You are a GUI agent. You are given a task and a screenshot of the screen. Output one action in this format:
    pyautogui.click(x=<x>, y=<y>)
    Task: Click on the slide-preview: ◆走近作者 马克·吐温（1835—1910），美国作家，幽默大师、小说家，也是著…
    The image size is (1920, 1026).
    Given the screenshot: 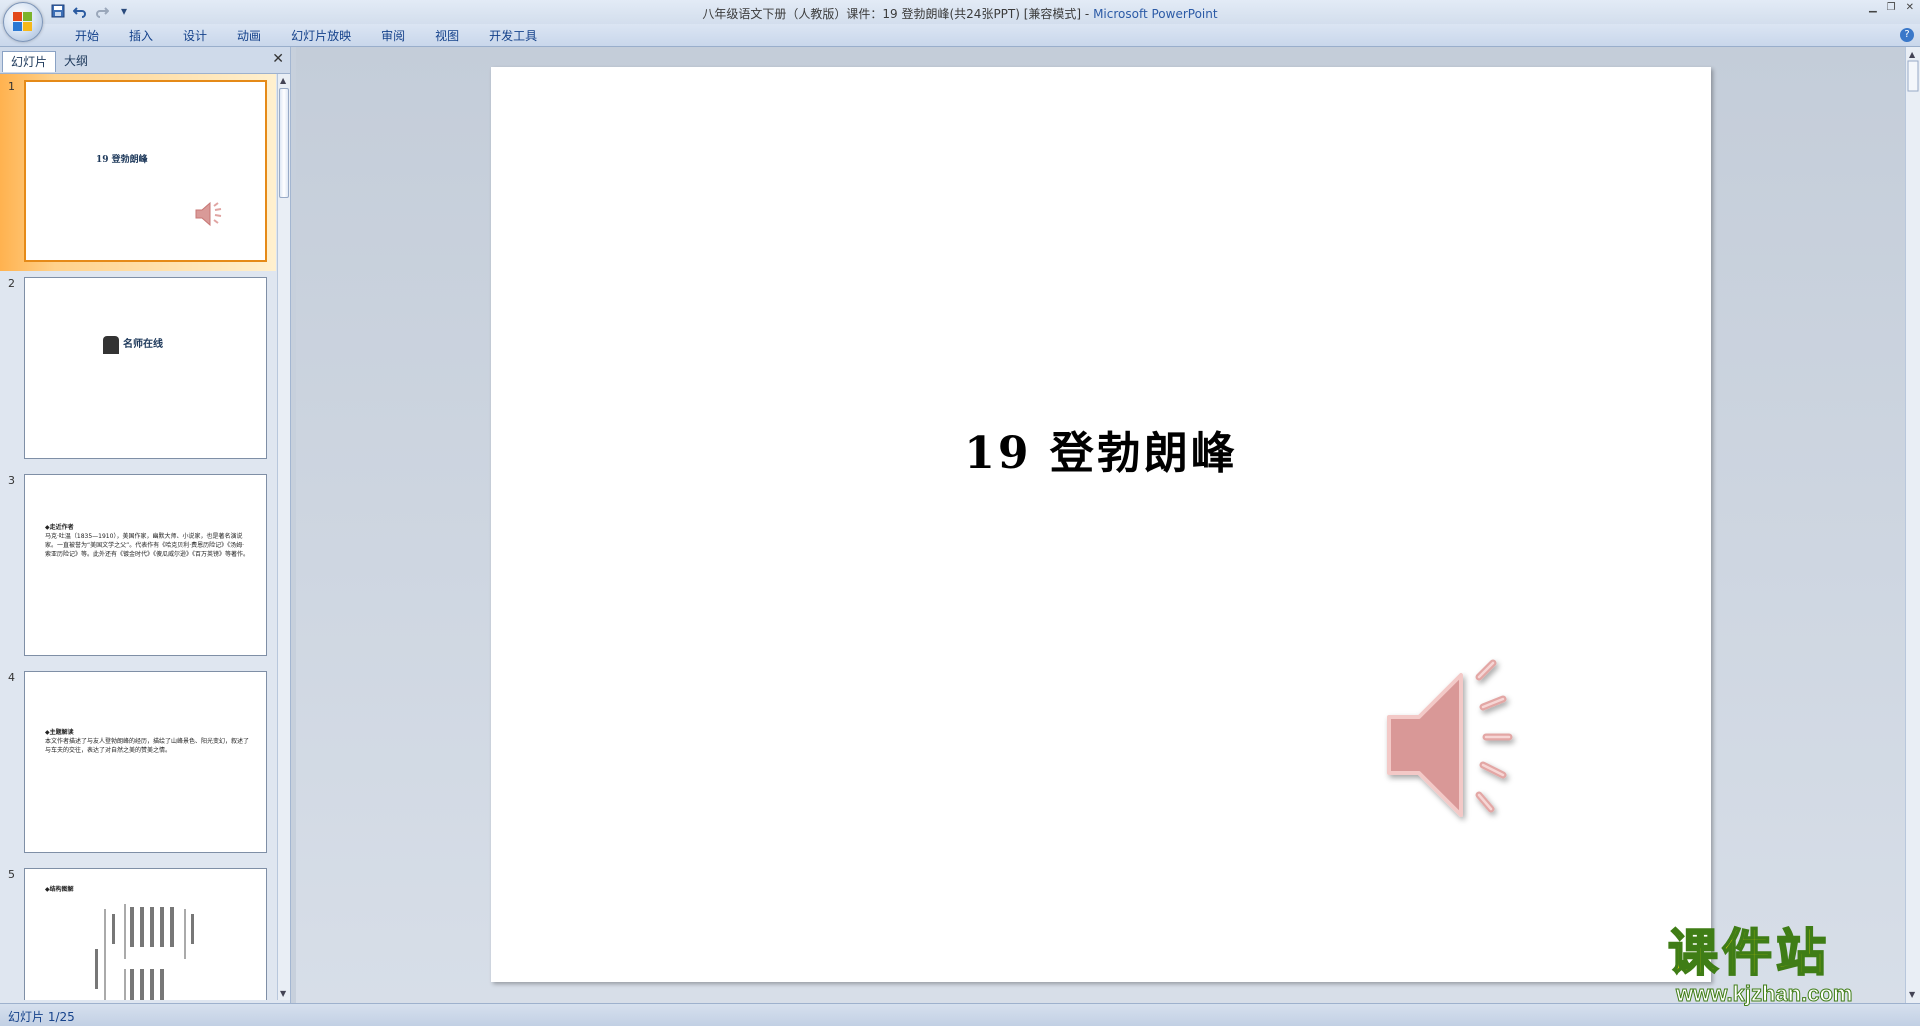 What is the action you would take?
    pyautogui.click(x=145, y=565)
    